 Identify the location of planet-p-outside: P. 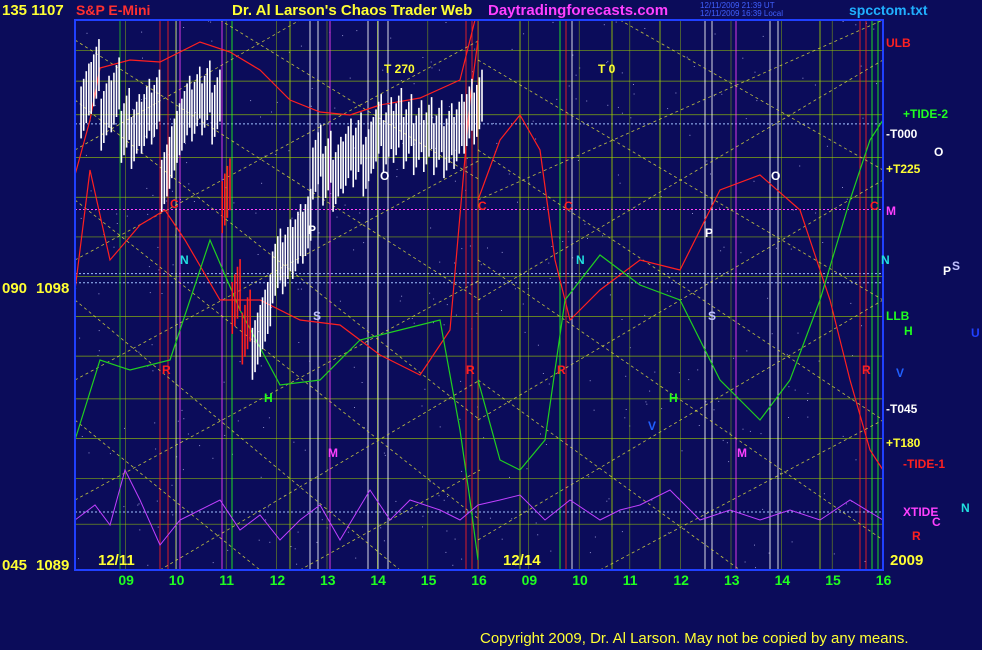
(947, 271).